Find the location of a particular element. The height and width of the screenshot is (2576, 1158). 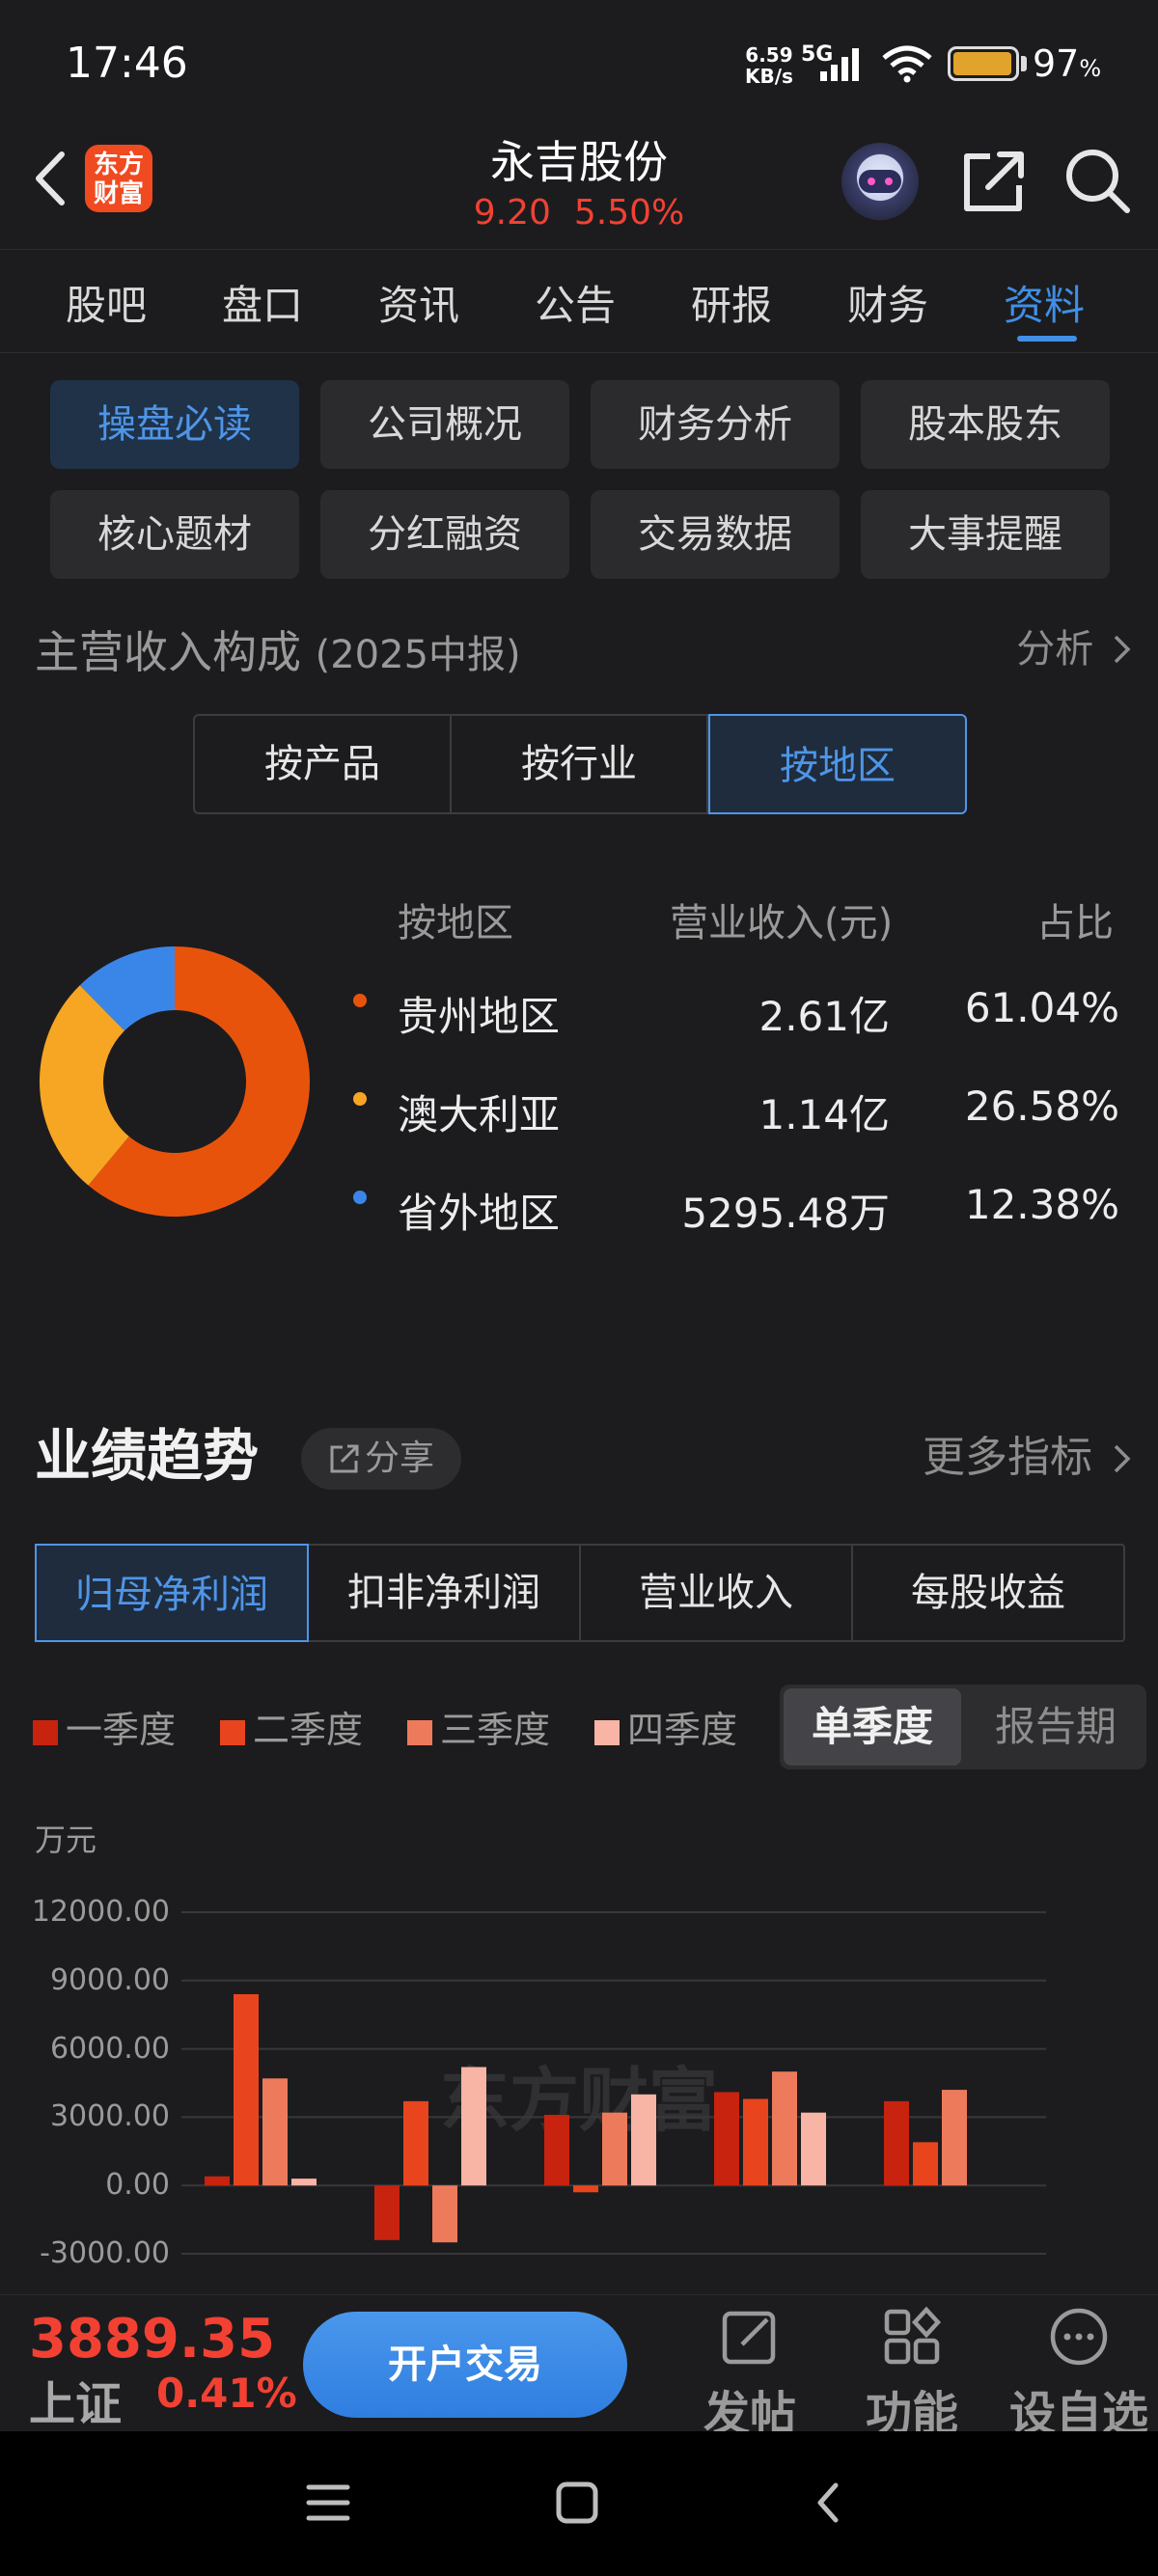

legend-q3: 三季度 is located at coordinates (478, 1726).